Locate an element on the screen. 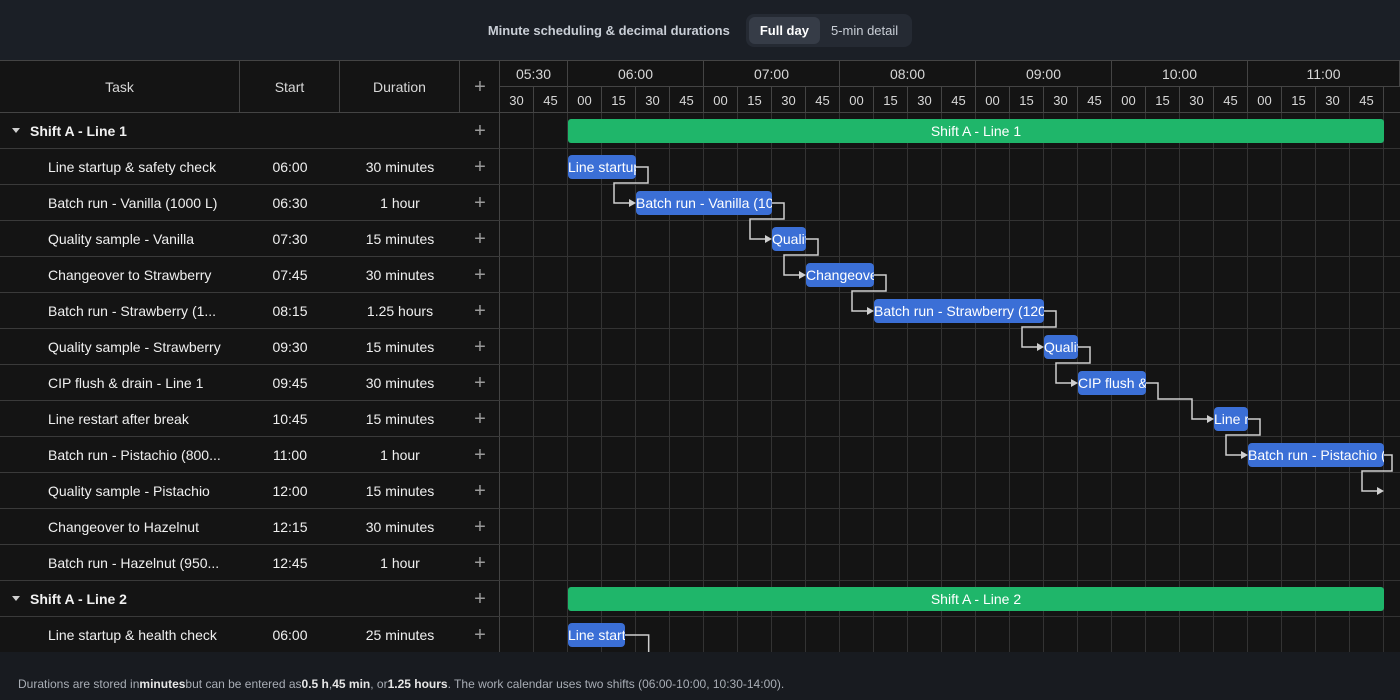 The width and height of the screenshot is (1400, 700). task-bar: Line startup & health check is located at coordinates (596, 635).